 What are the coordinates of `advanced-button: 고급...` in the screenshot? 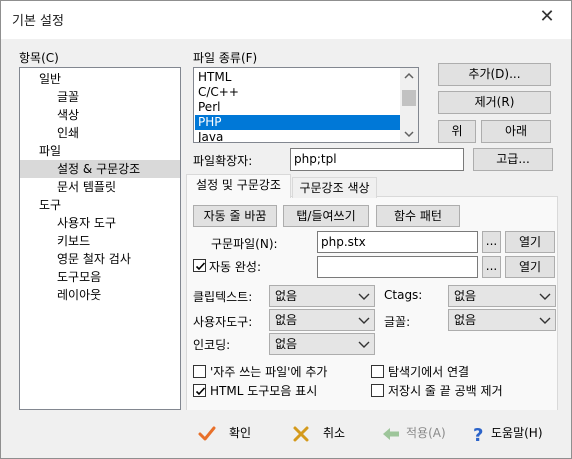 It's located at (513, 159).